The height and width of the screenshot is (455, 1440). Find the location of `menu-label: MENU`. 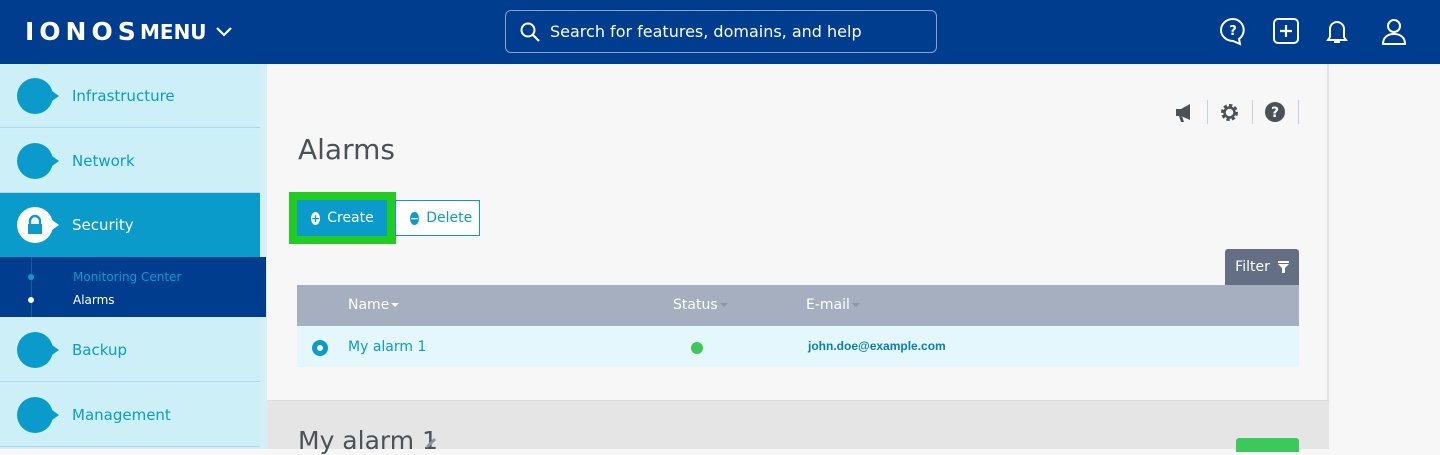

menu-label: MENU is located at coordinates (173, 32).